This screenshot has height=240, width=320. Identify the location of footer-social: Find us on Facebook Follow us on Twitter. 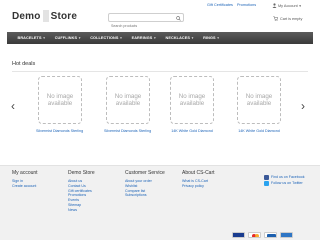
(284, 180).